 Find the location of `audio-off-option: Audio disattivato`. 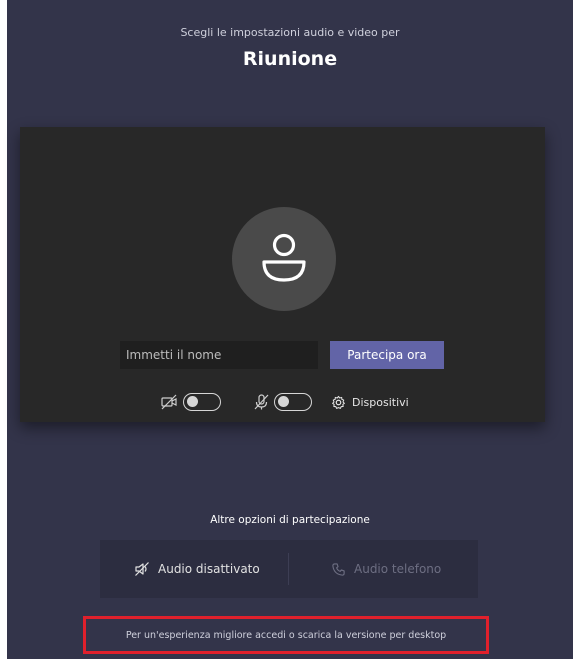

audio-off-option: Audio disattivato is located at coordinates (197, 569).